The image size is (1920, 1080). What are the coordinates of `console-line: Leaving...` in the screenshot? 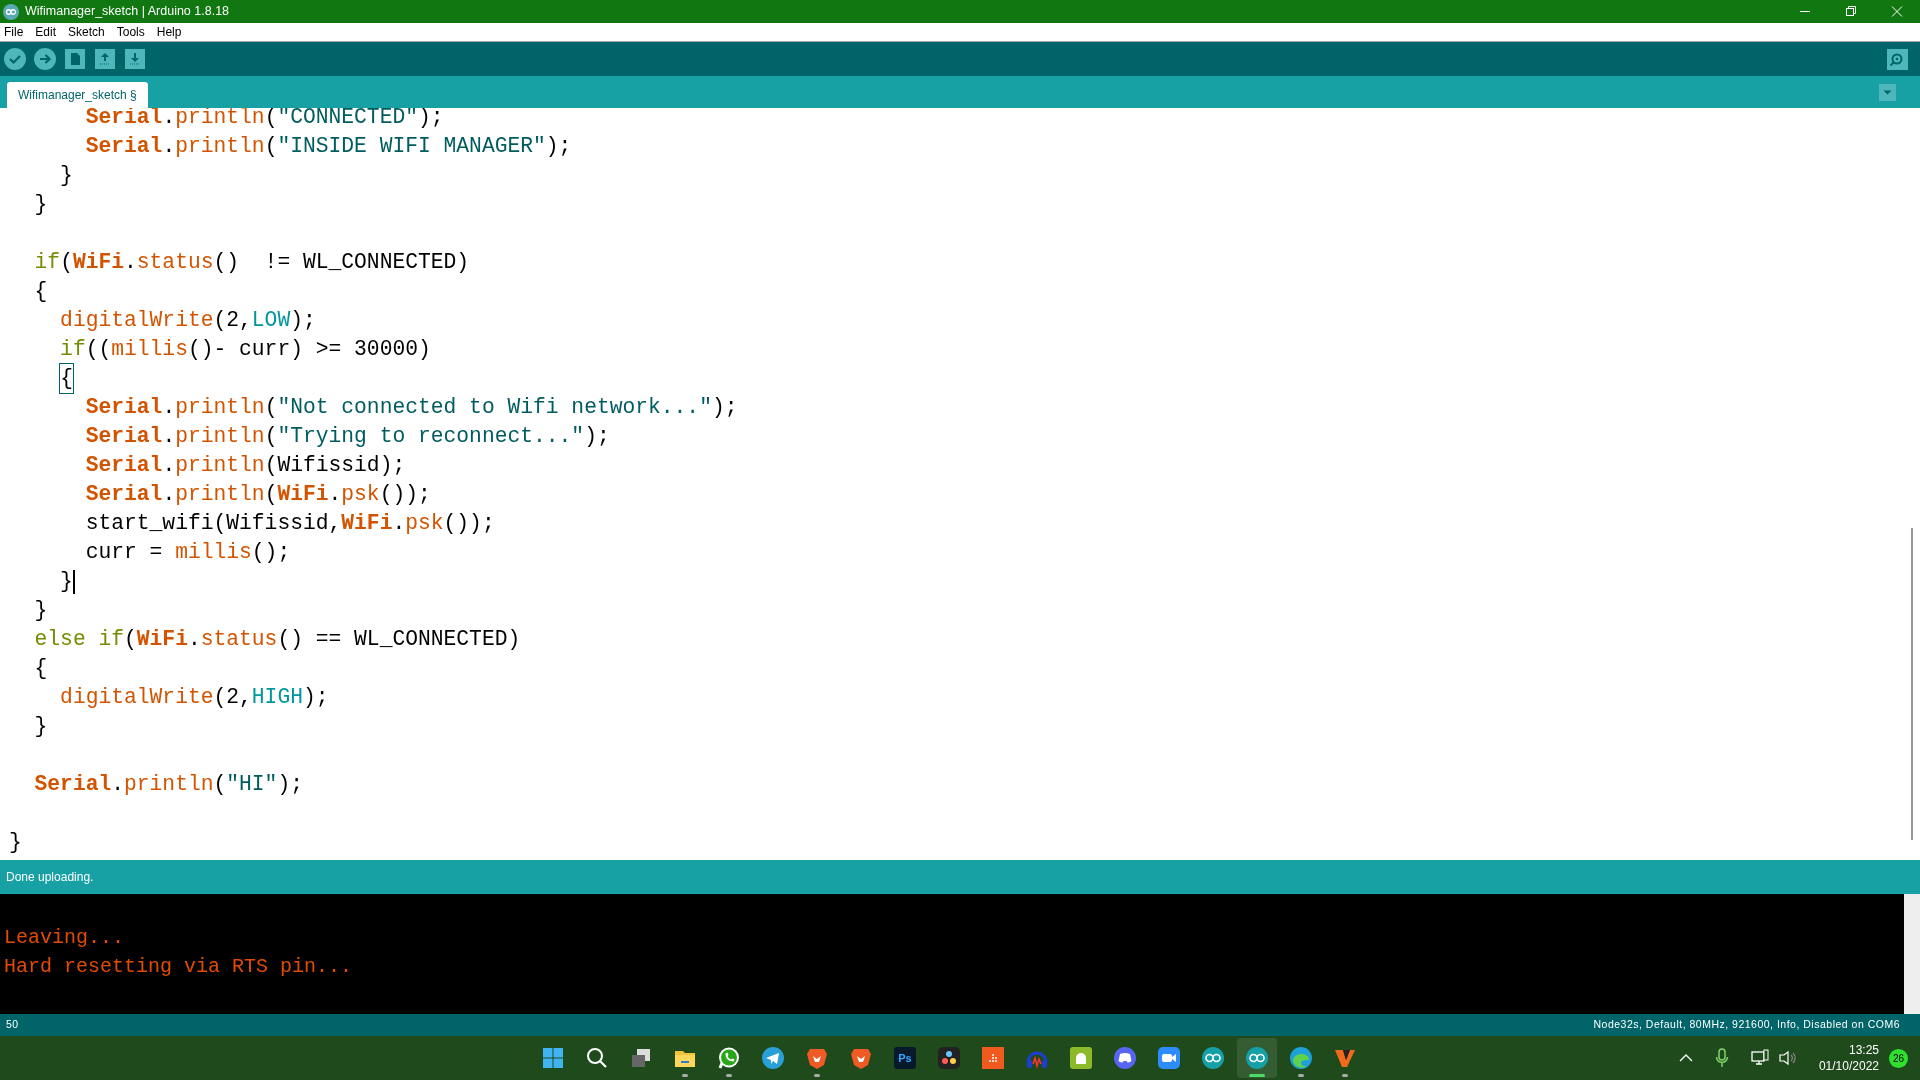 It's located at (65, 938).